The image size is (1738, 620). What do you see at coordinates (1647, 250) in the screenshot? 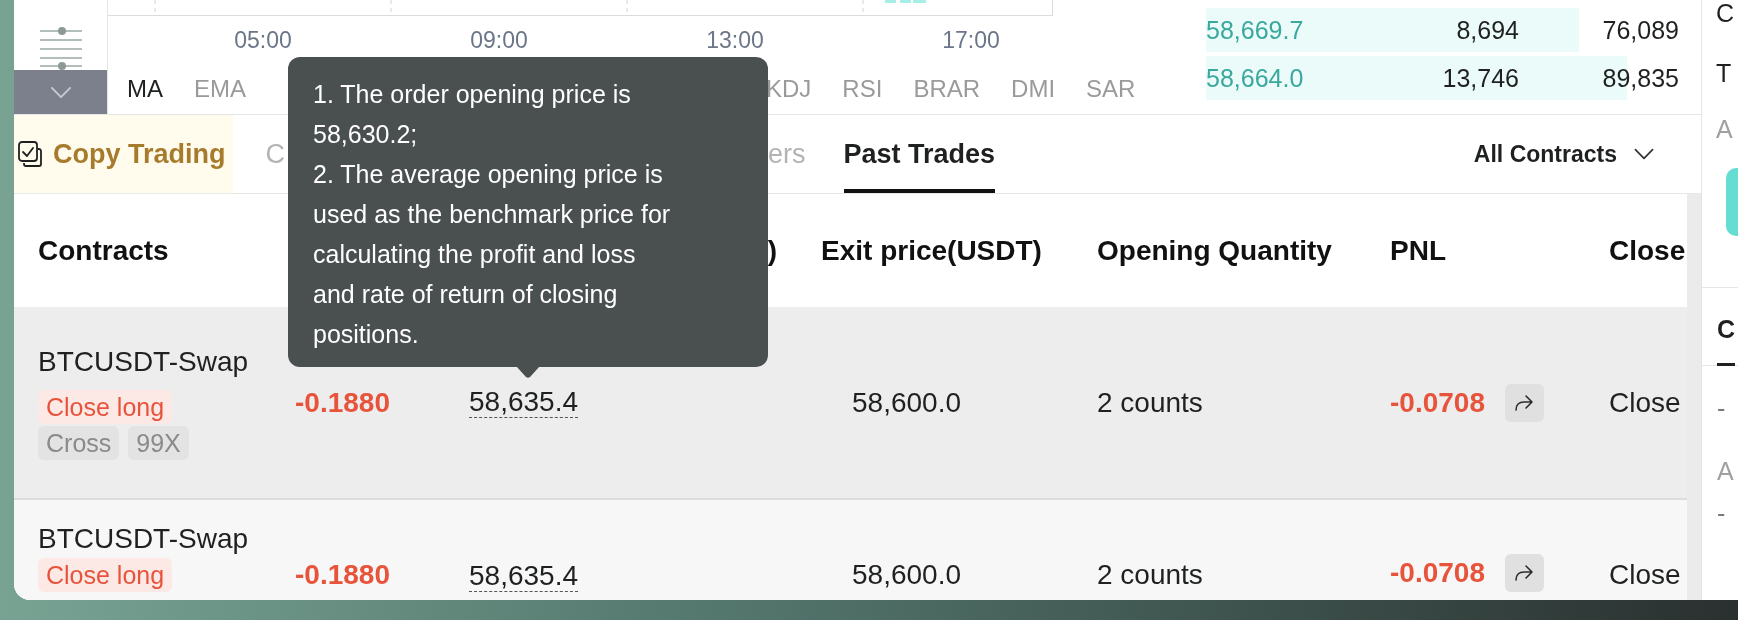
I see `column-header: Close` at bounding box center [1647, 250].